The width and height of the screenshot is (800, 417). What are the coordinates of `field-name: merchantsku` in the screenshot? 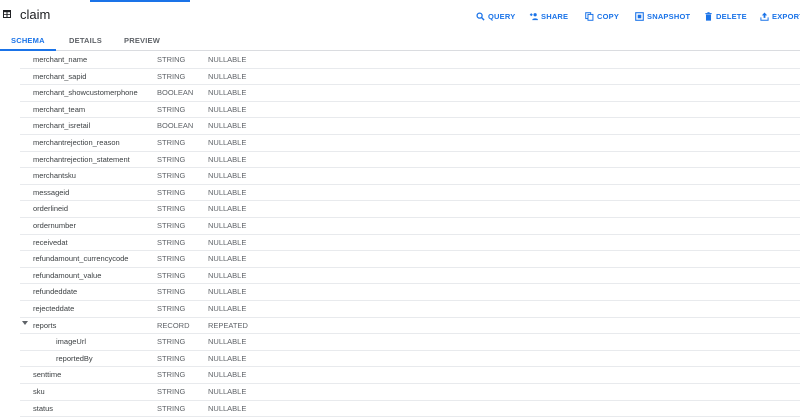 It's located at (54, 176).